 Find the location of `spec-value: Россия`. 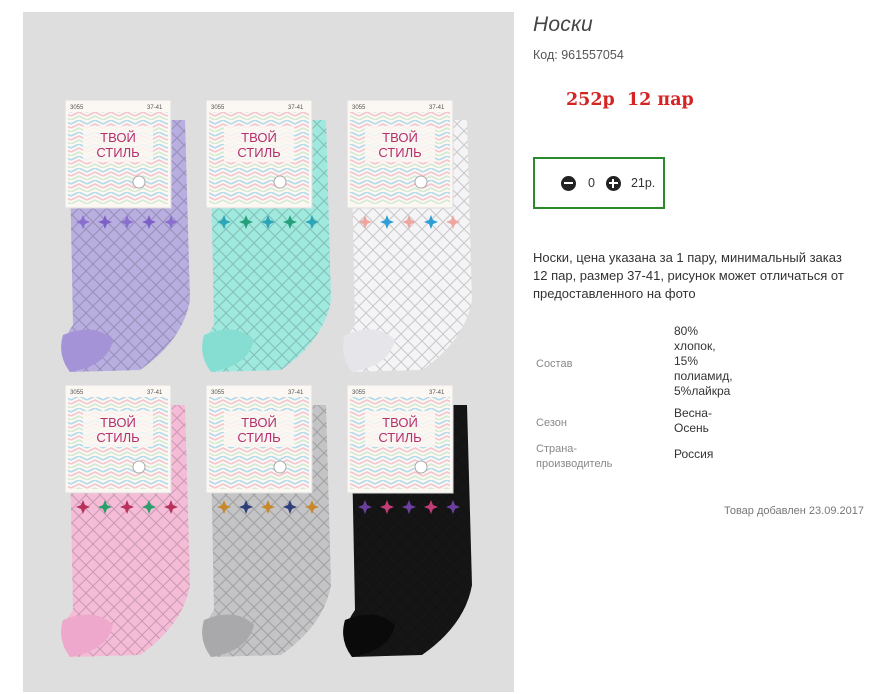

spec-value: Россия is located at coordinates (694, 454).